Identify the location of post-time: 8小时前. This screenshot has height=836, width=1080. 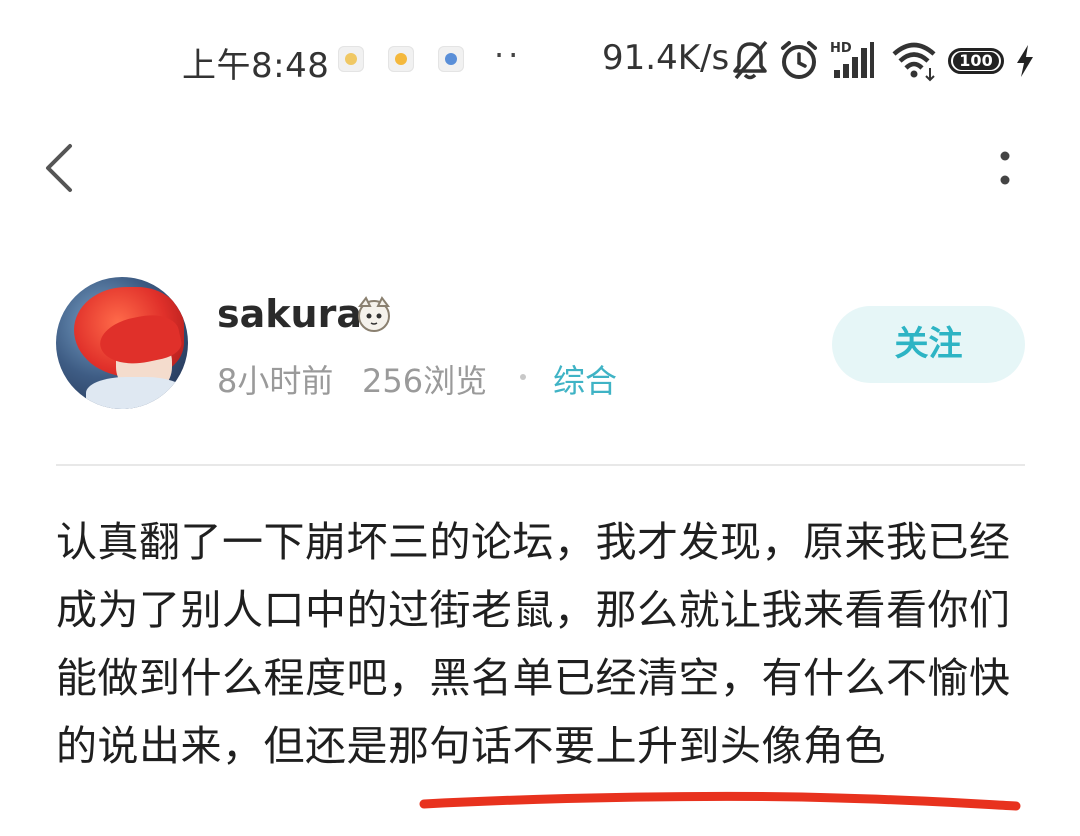
(275, 381).